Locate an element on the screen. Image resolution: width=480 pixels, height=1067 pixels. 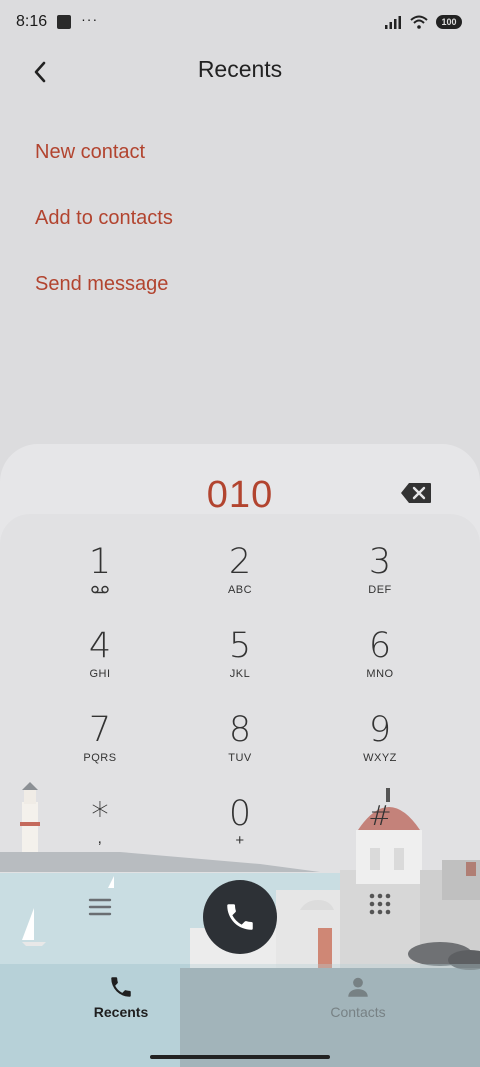
key-0: 0 + is located at coordinates (240, 831).